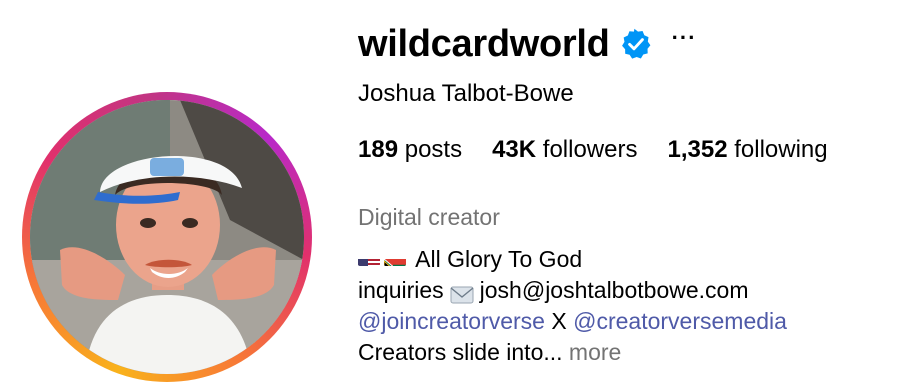 This screenshot has width=900, height=382. I want to click on stat-posts-label: posts, so click(430, 149).